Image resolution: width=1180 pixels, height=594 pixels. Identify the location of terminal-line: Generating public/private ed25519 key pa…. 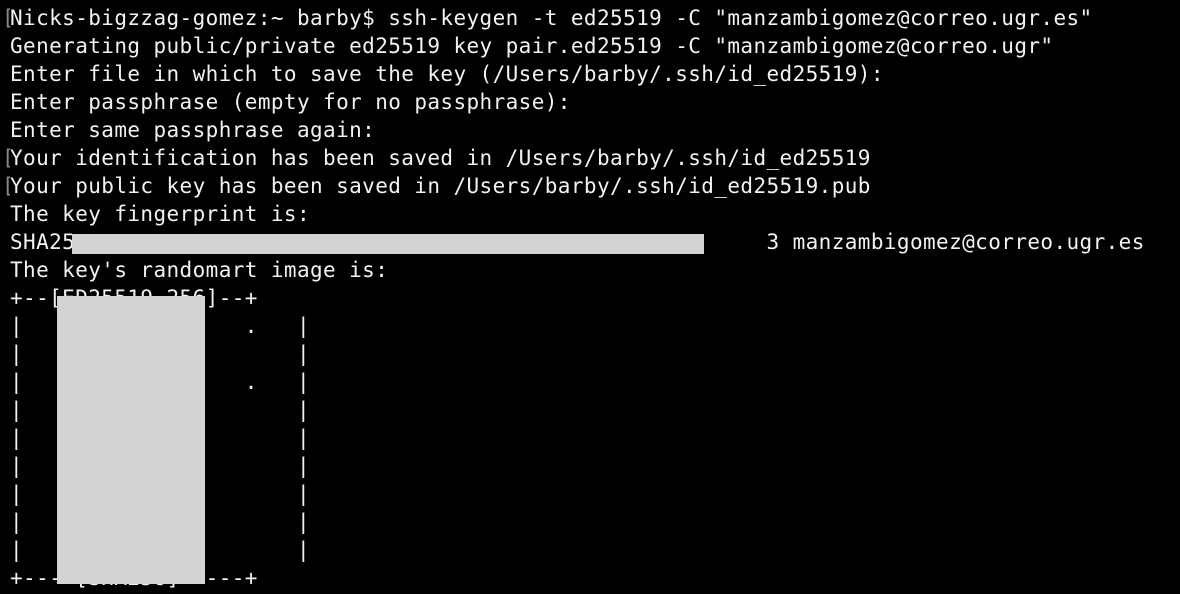
(532, 46).